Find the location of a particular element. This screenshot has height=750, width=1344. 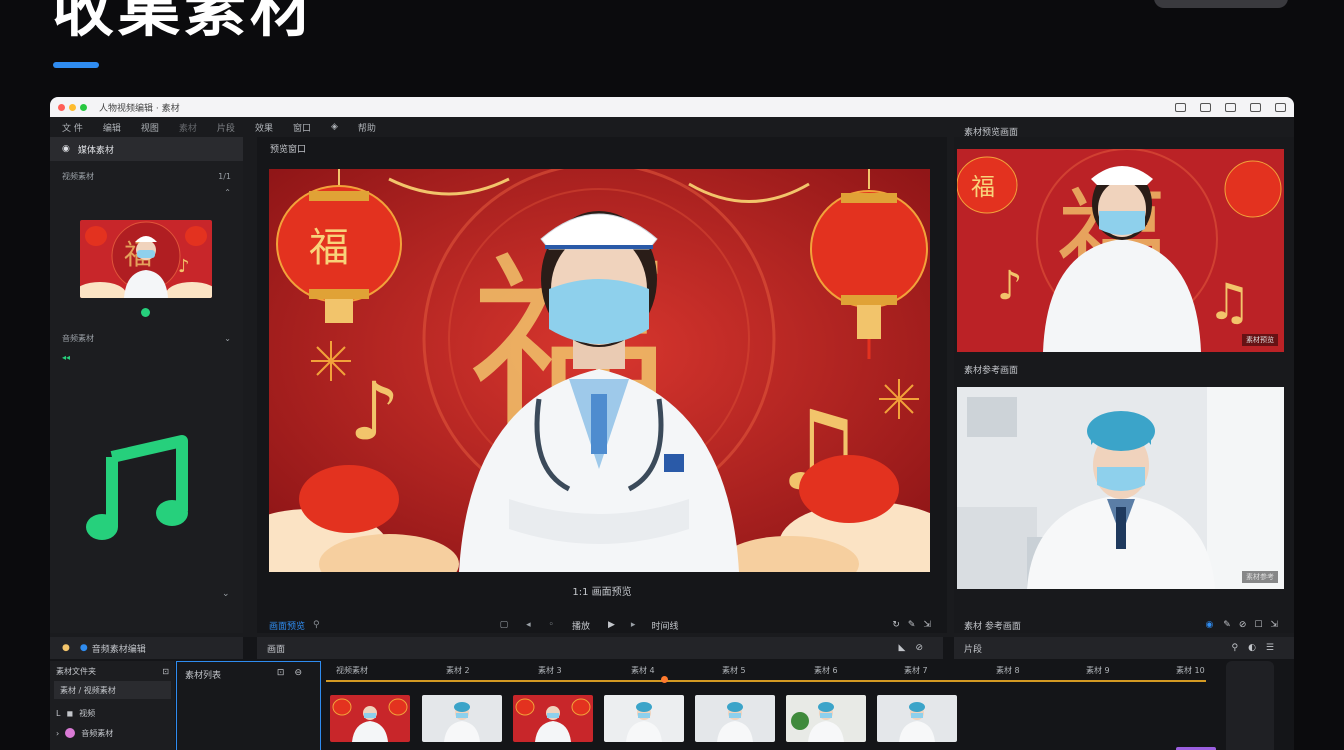

reference-tool-icons: ✎⊘☐⇲ is located at coordinates (1254, 625).